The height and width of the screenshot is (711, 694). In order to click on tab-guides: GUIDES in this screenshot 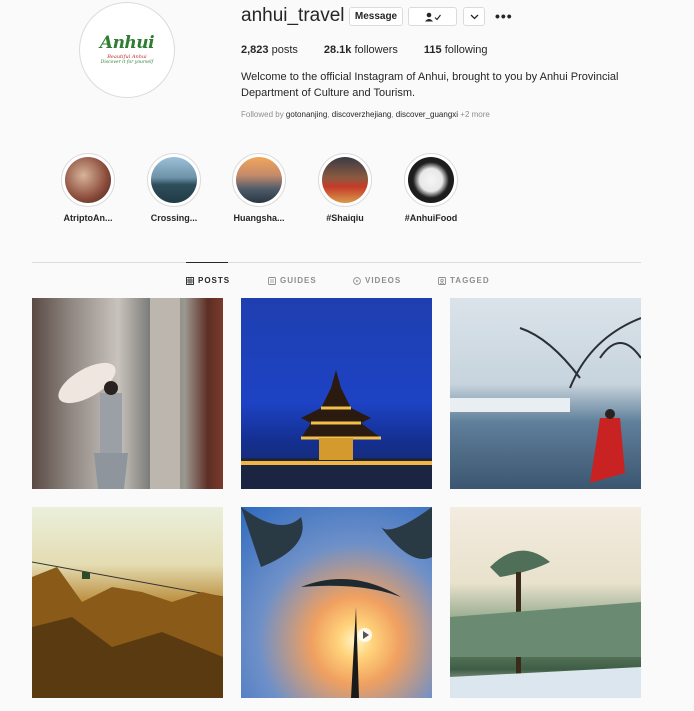, I will do `click(292, 280)`.